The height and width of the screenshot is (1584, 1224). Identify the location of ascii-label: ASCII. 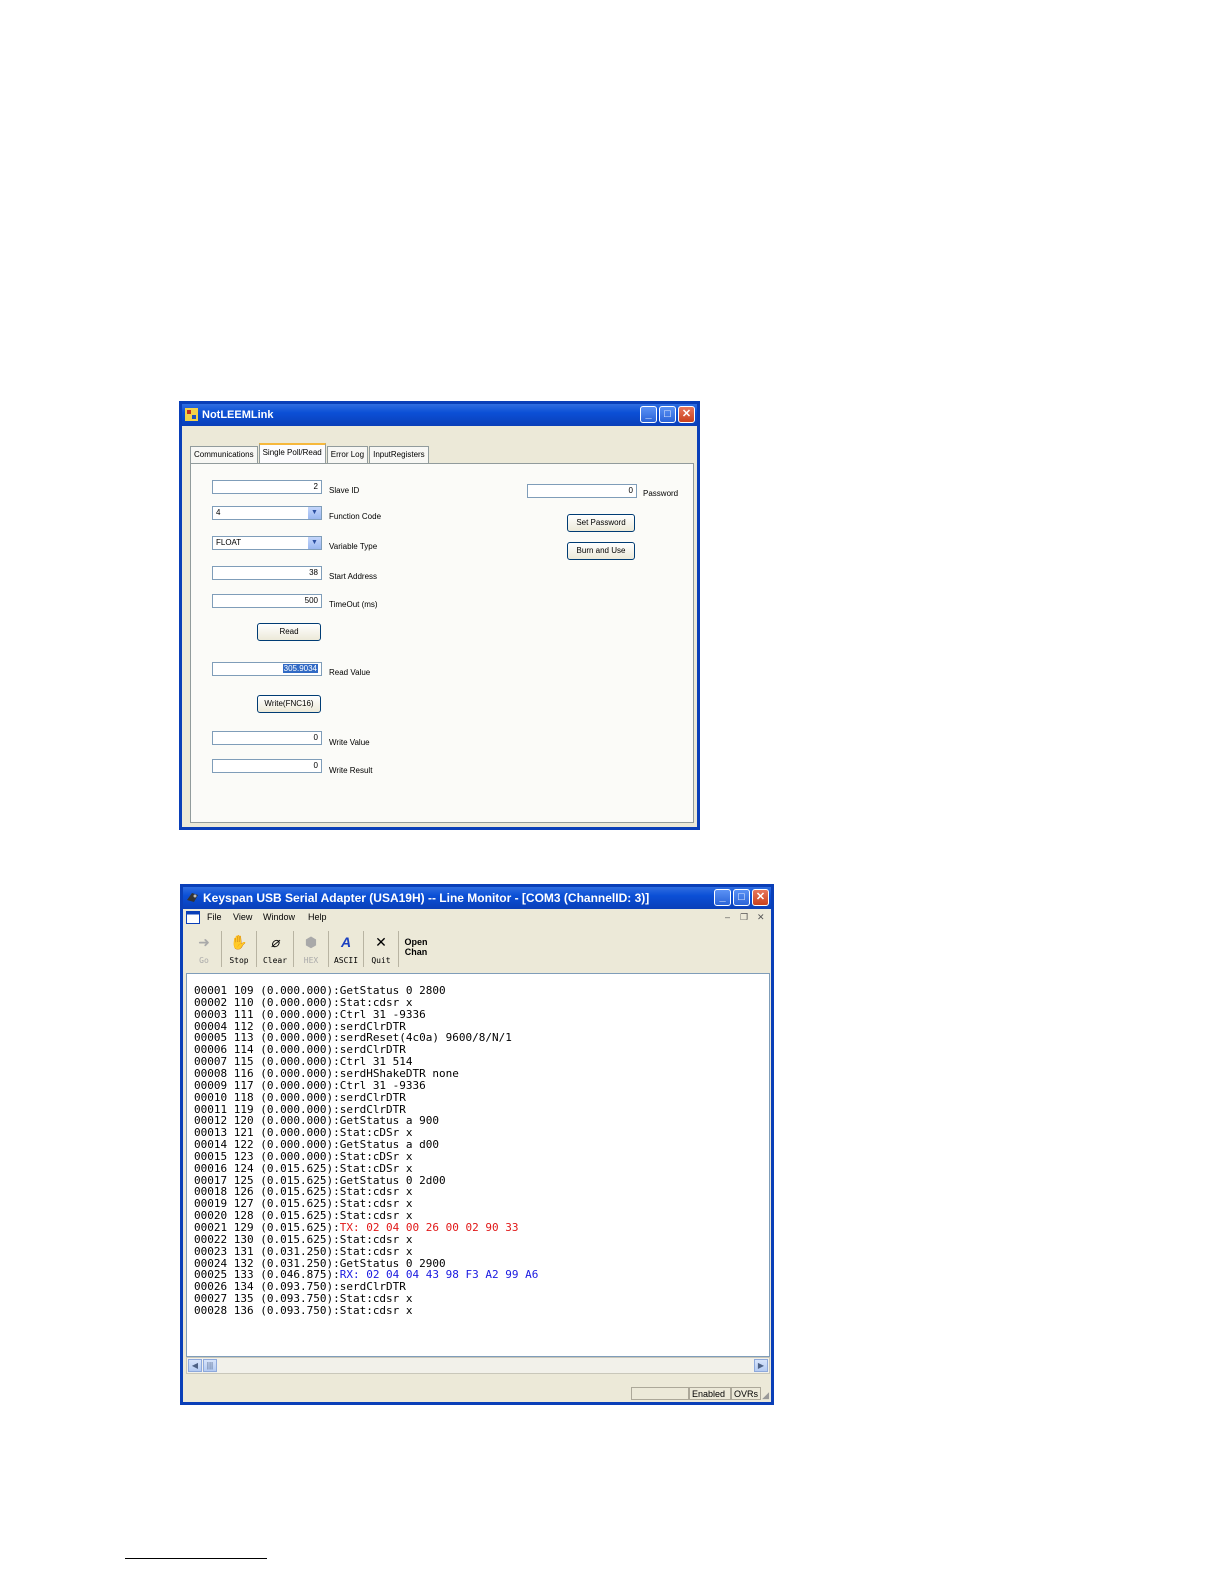
(346, 960).